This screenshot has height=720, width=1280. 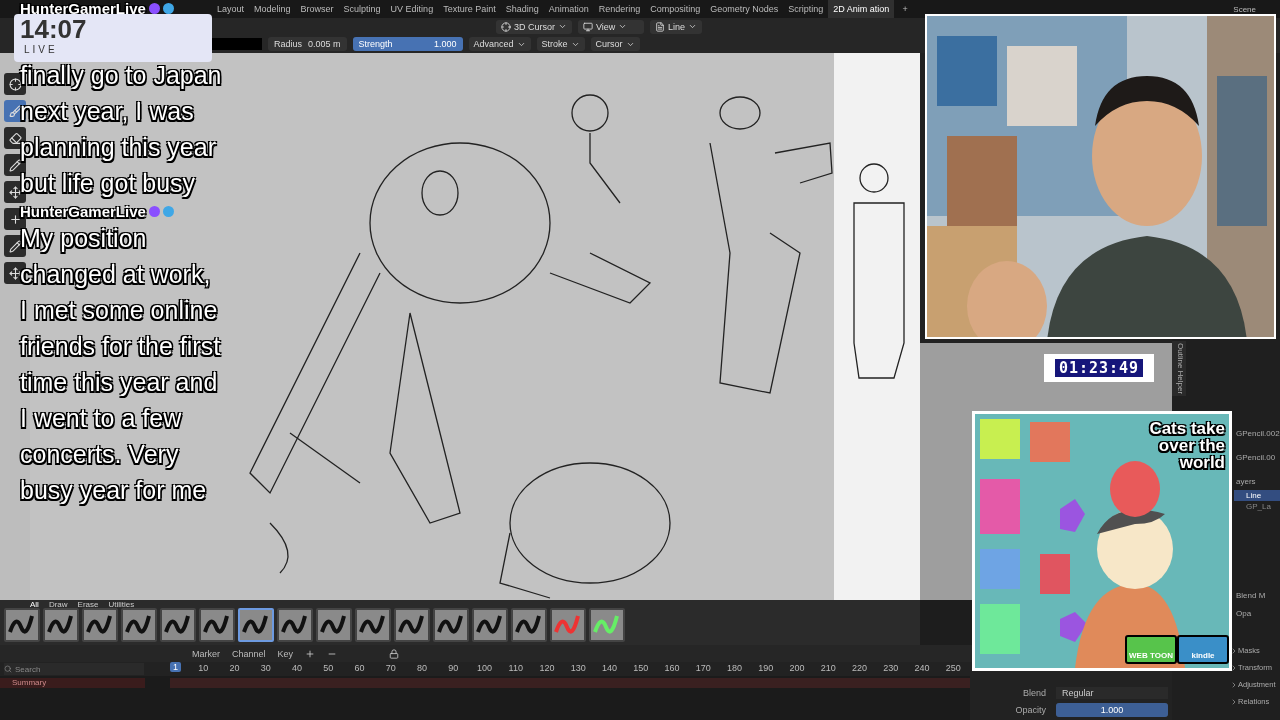 I want to click on frame-number: 120, so click(x=547, y=668).